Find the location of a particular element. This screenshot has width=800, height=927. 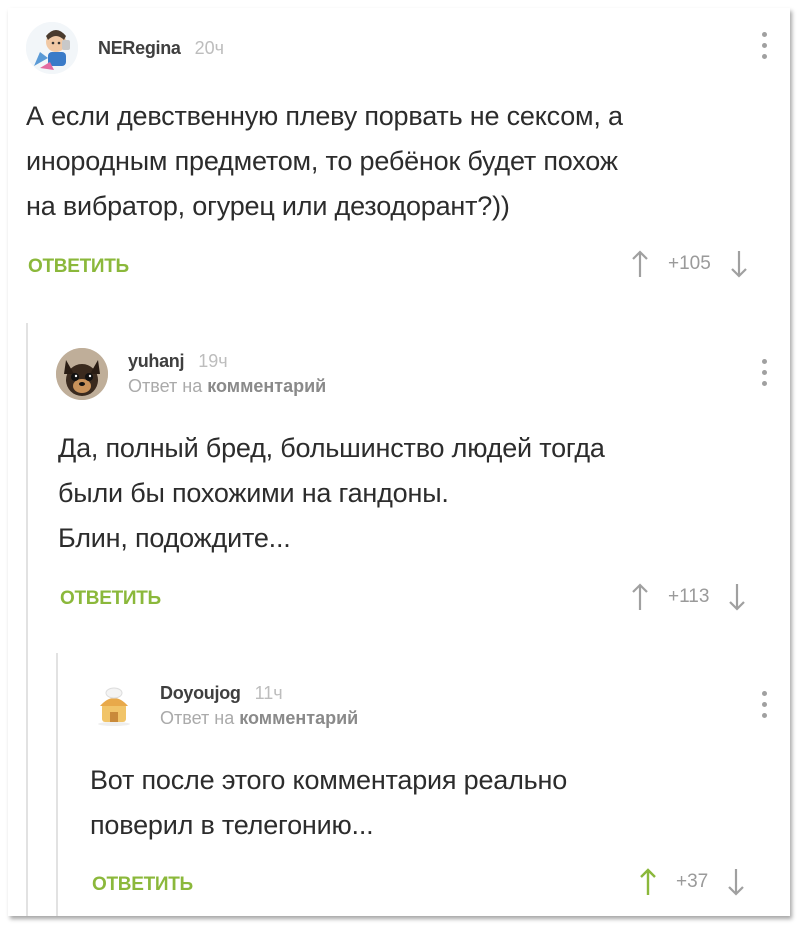

comment-line: Да, полный бред, большинство людей тогда is located at coordinates (331, 448).